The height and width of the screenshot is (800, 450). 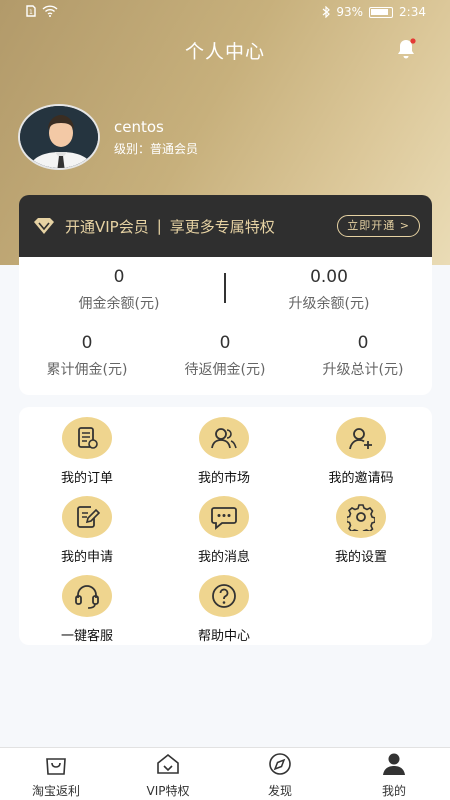 What do you see at coordinates (86, 557) in the screenshot?
I see `menu-label: 我的申请` at bounding box center [86, 557].